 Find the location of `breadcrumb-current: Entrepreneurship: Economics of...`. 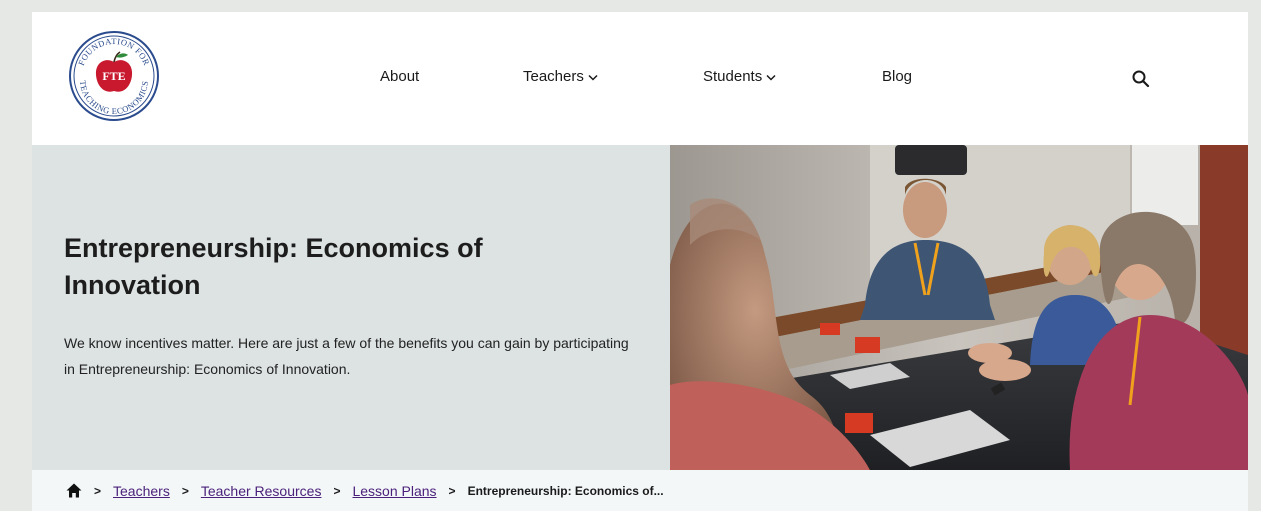

breadcrumb-current: Entrepreneurship: Economics of... is located at coordinates (565, 490).